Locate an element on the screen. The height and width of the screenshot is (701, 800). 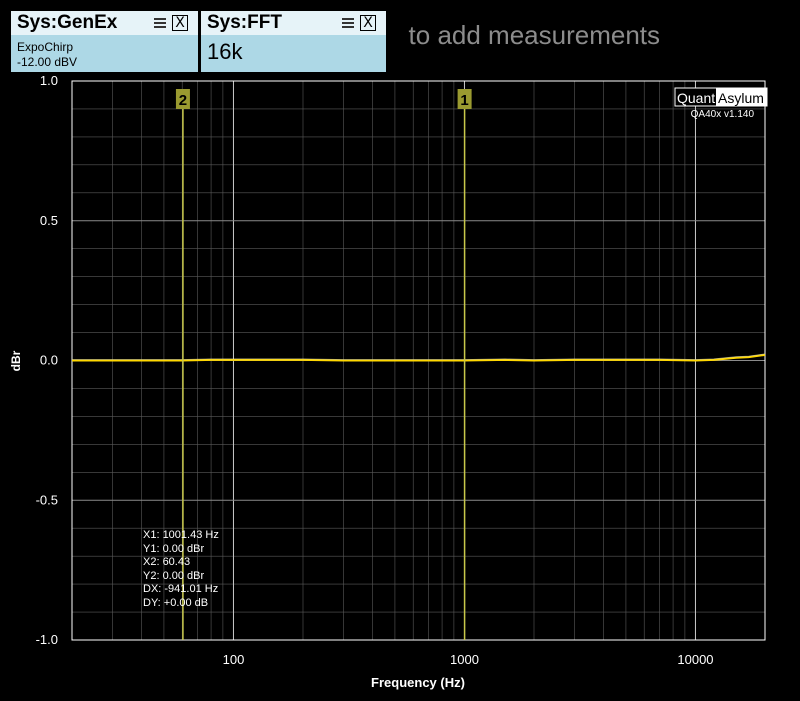
y-tick-label: 0.0 is located at coordinates (49, 360).